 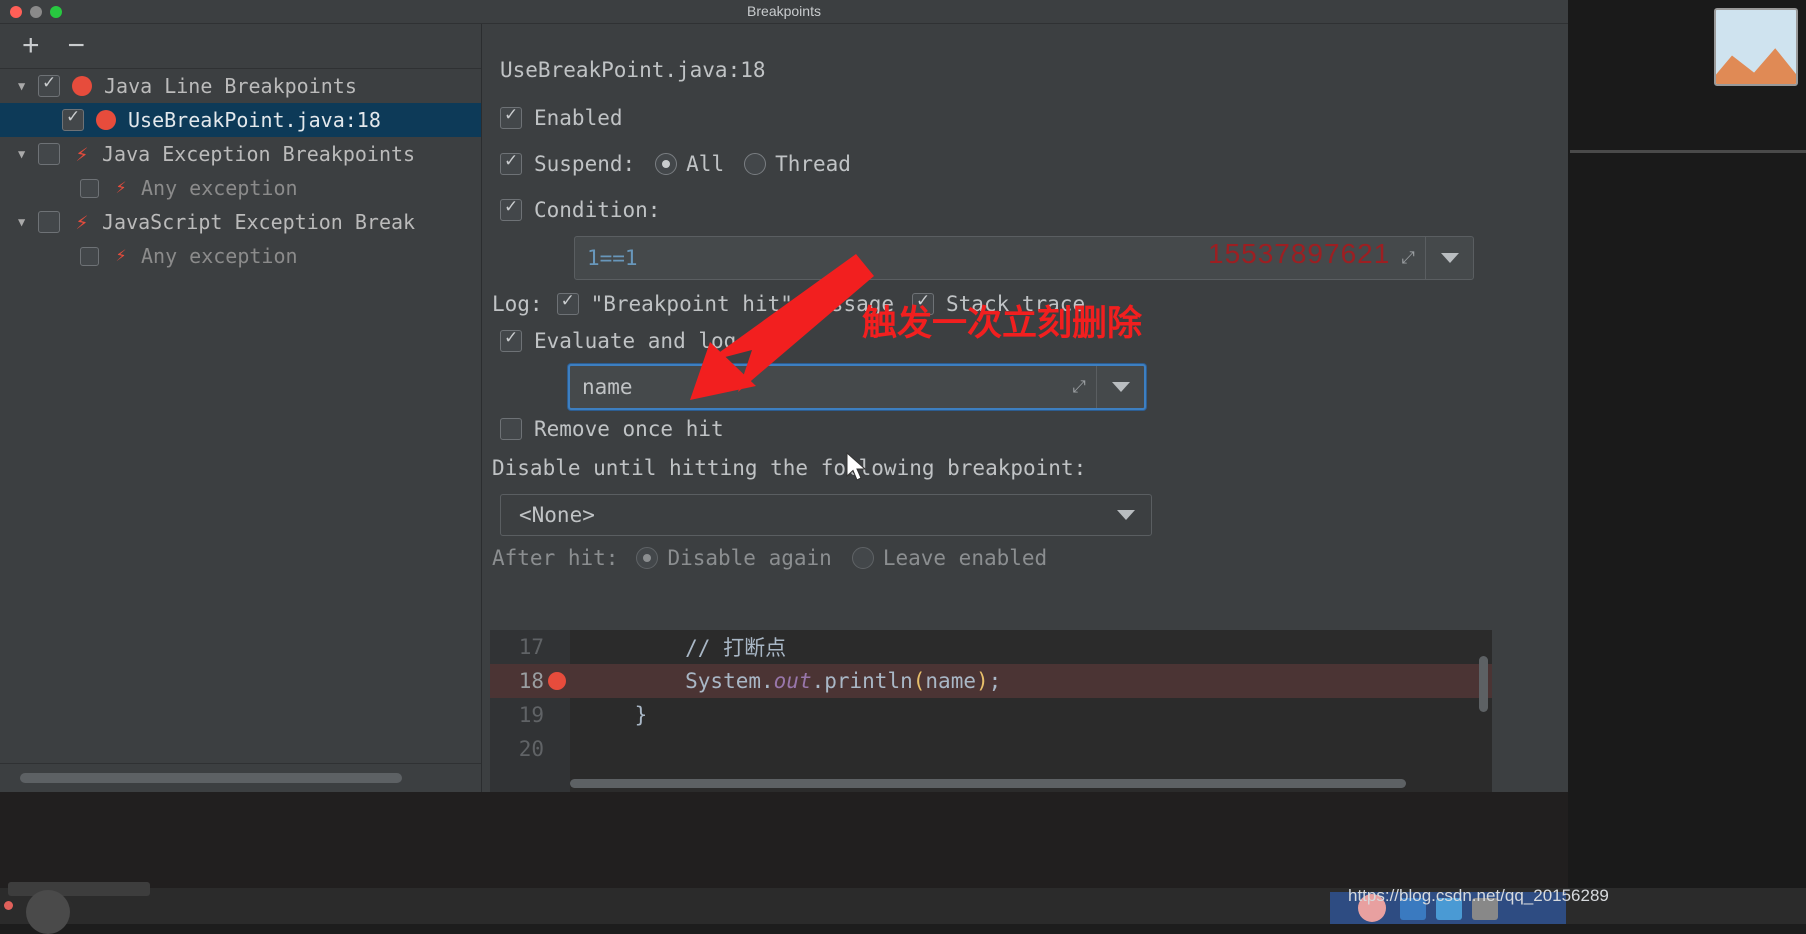 I want to click on line-number: 19, so click(x=531, y=715).